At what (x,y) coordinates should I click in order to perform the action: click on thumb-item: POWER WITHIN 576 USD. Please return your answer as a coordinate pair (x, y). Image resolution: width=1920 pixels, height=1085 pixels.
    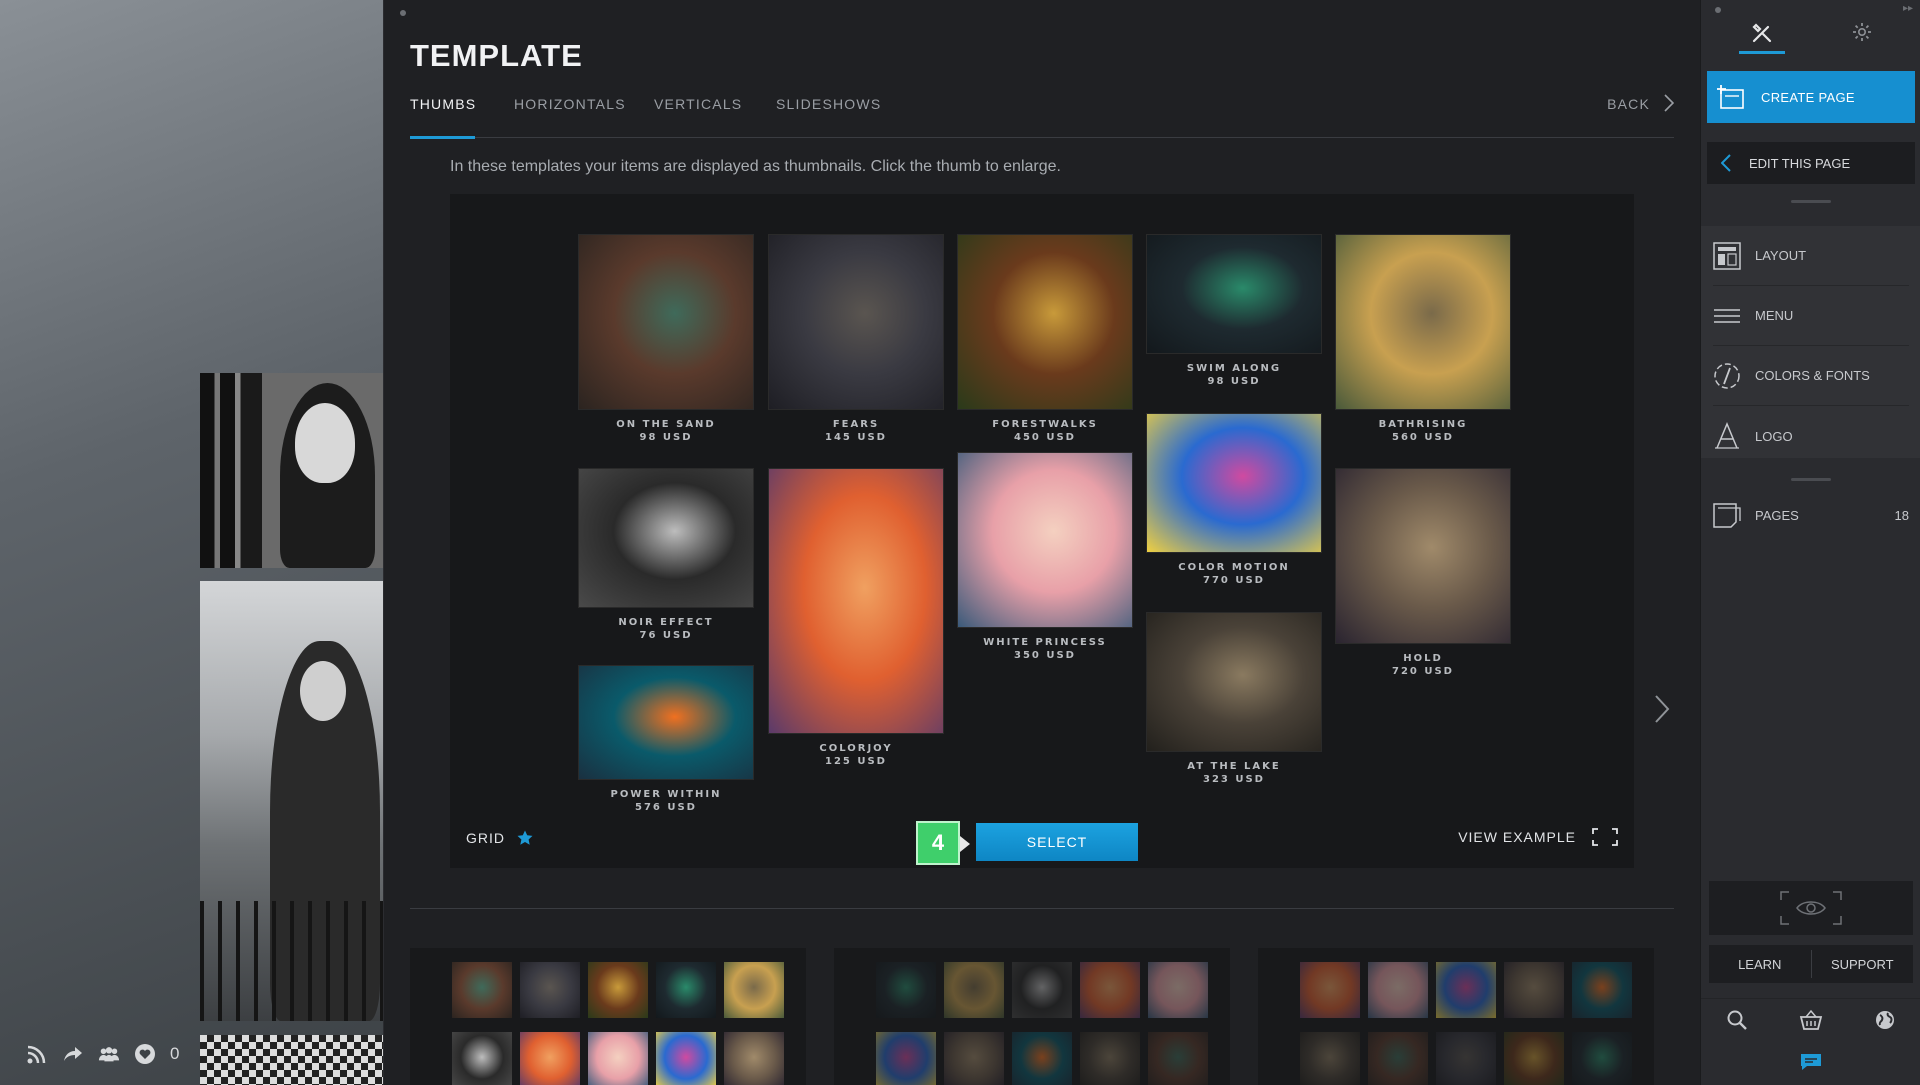
    Looking at the image, I should click on (666, 739).